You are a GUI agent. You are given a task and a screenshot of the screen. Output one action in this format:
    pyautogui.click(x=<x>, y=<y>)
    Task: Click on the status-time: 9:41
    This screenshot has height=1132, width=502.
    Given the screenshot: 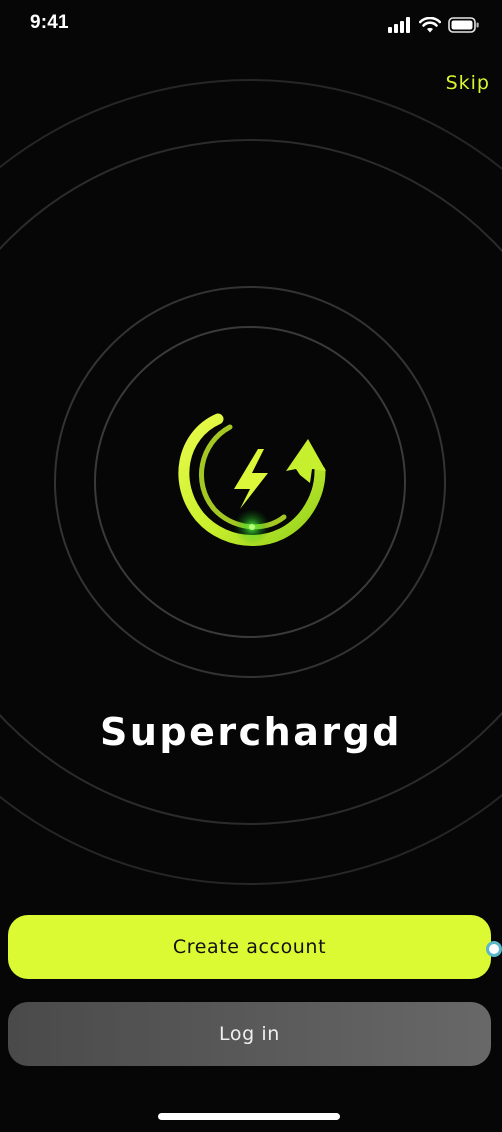 What is the action you would take?
    pyautogui.click(x=49, y=22)
    